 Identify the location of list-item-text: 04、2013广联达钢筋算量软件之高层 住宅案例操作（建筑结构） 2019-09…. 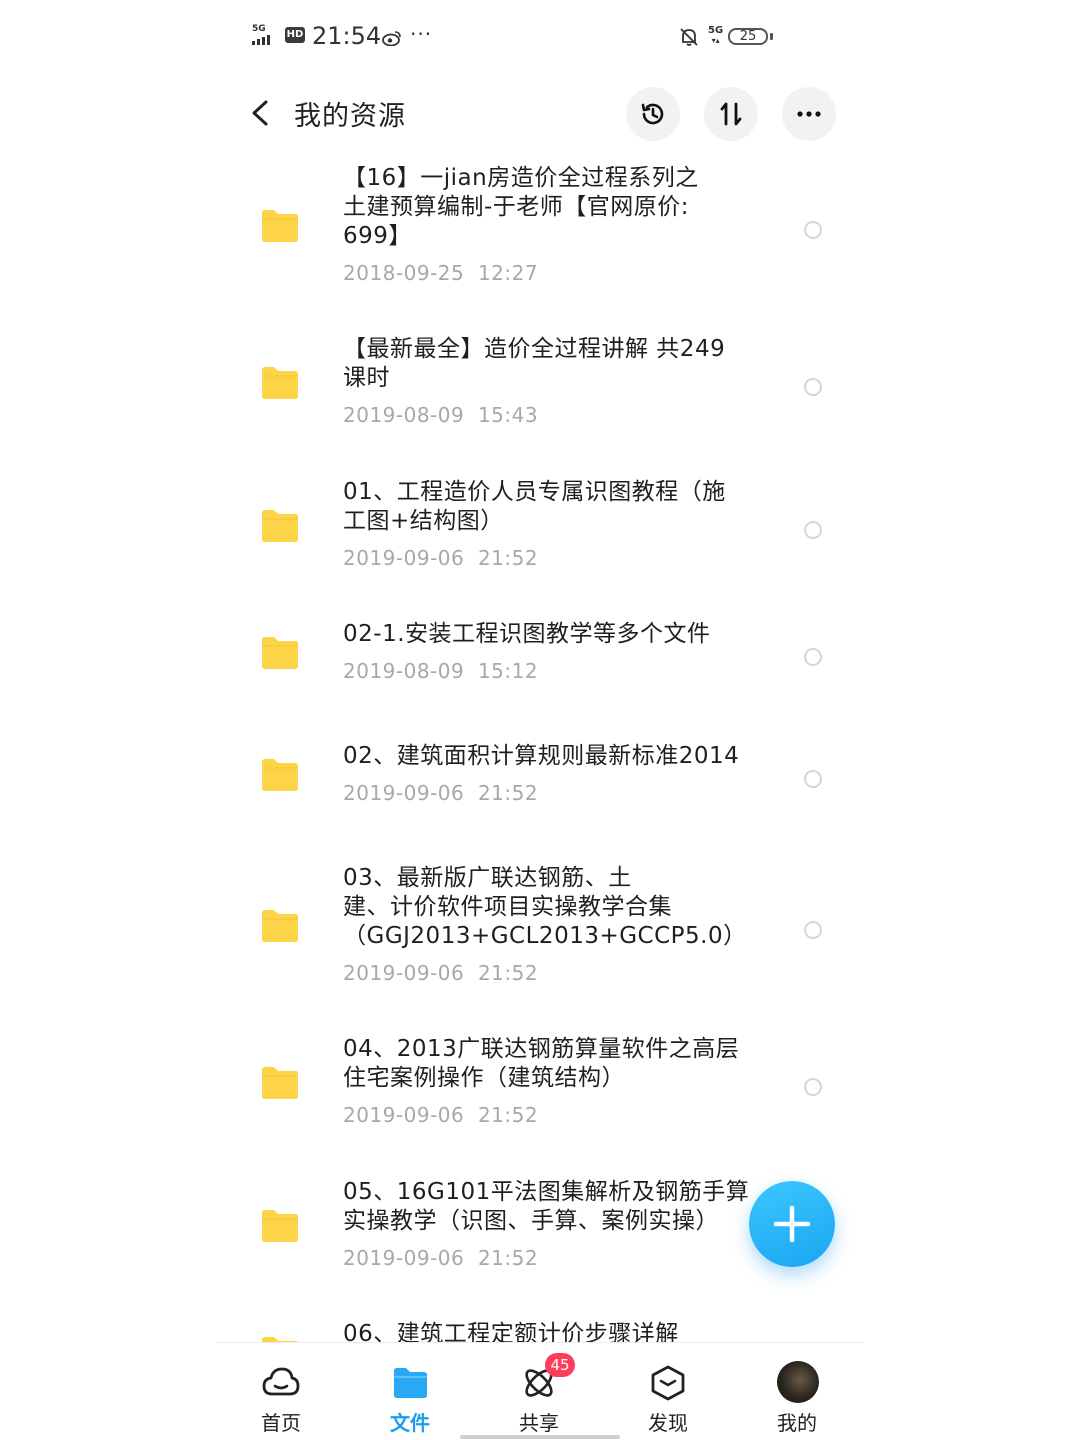
(553, 1081).